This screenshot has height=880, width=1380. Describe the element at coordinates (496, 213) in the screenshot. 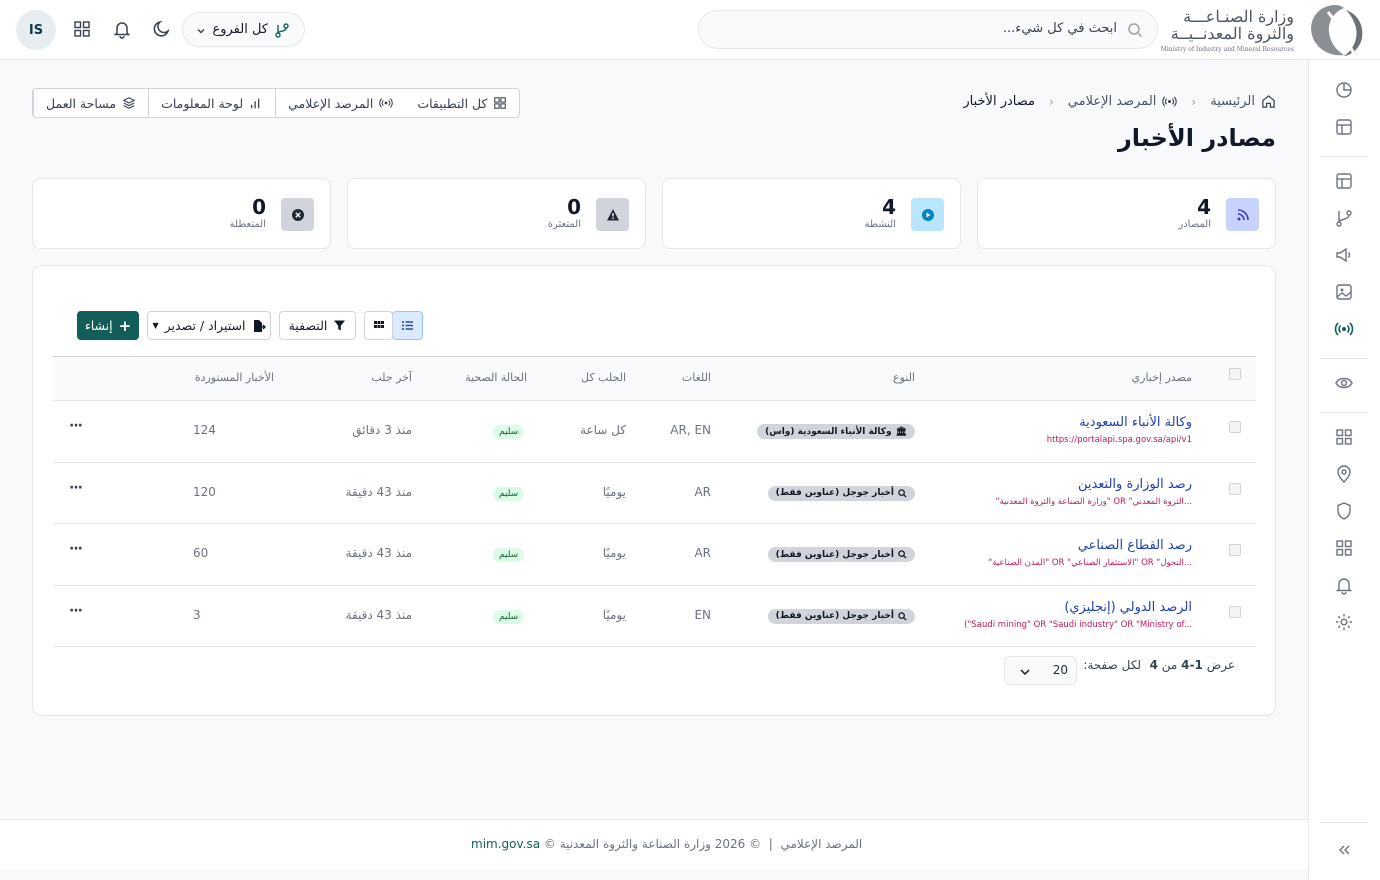

I see `stat-card-stalled: 0 المتعثرة` at that location.